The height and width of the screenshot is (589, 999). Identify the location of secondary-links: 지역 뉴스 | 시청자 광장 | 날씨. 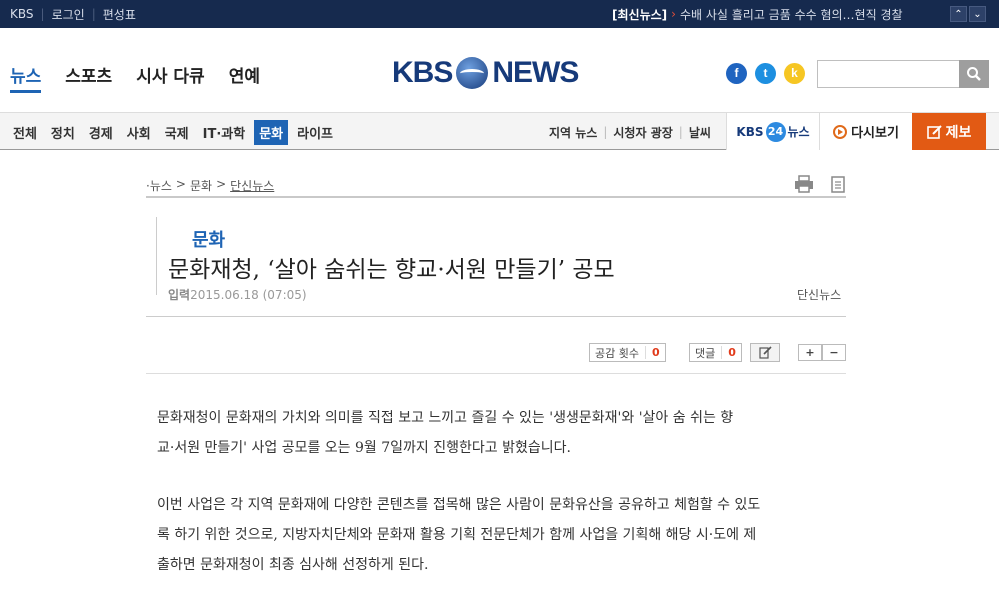
(630, 132).